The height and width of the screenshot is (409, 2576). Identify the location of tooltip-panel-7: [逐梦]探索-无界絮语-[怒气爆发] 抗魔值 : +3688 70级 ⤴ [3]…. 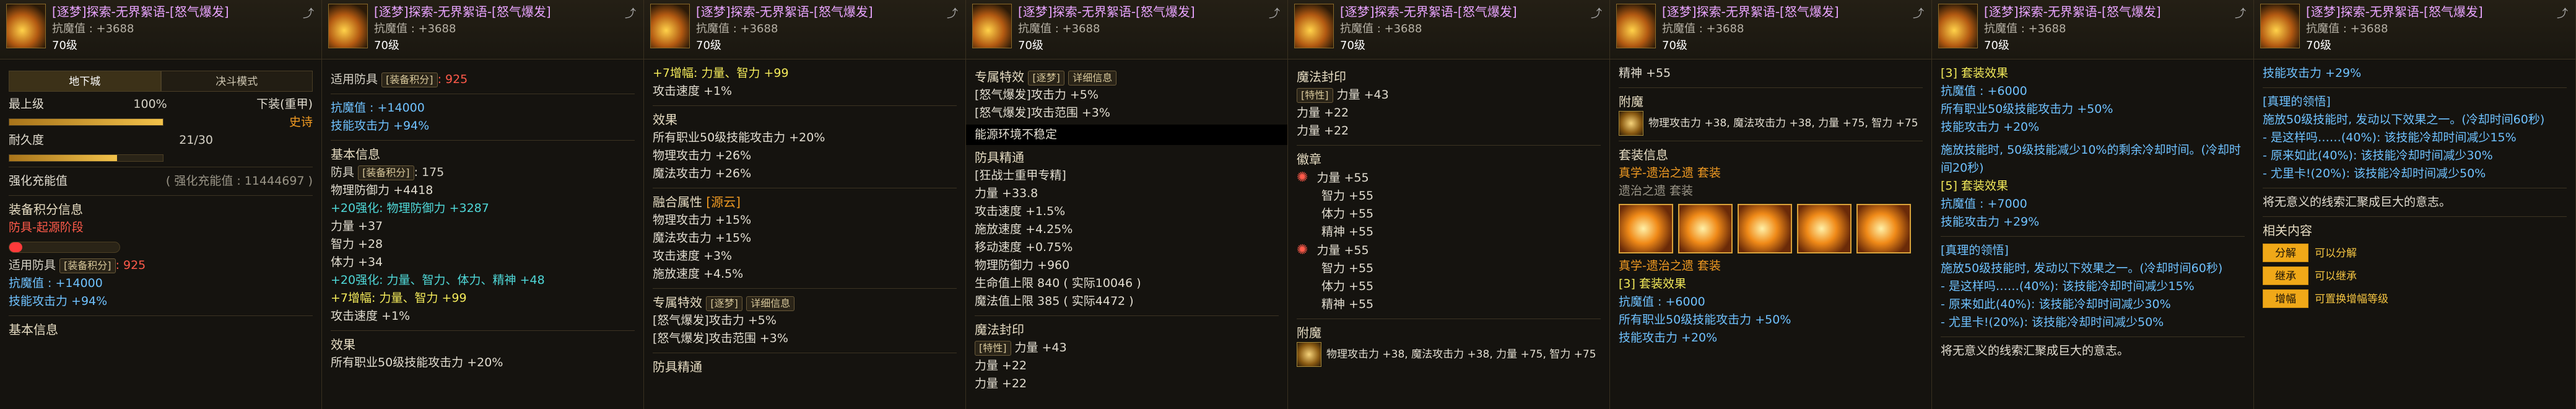
(2093, 205).